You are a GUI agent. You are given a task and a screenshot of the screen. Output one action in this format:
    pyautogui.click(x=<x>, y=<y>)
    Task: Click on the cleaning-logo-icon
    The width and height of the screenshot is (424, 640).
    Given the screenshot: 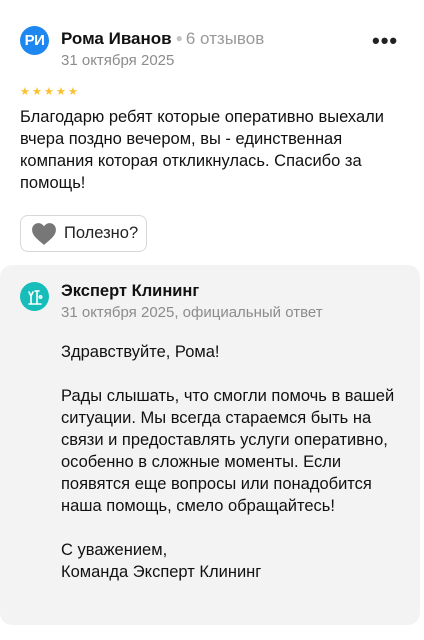 What is the action you would take?
    pyautogui.click(x=35, y=297)
    